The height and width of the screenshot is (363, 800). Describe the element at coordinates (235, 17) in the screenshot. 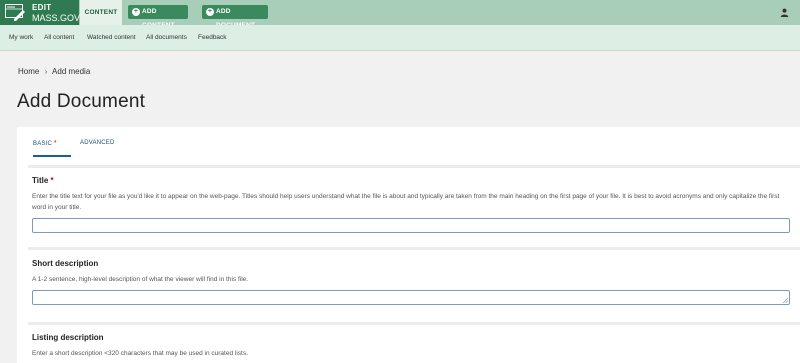

I see `add-document-button: + ADD DOCUMENT` at that location.